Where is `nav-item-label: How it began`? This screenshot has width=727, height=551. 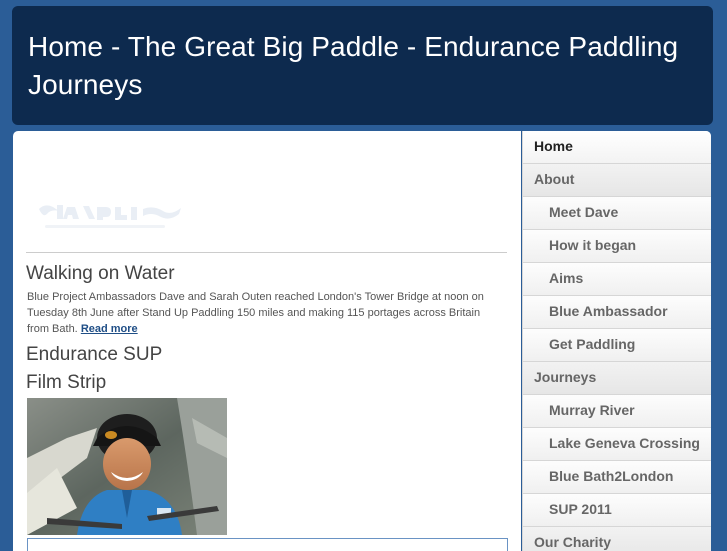
nav-item-label: How it began is located at coordinates (593, 245).